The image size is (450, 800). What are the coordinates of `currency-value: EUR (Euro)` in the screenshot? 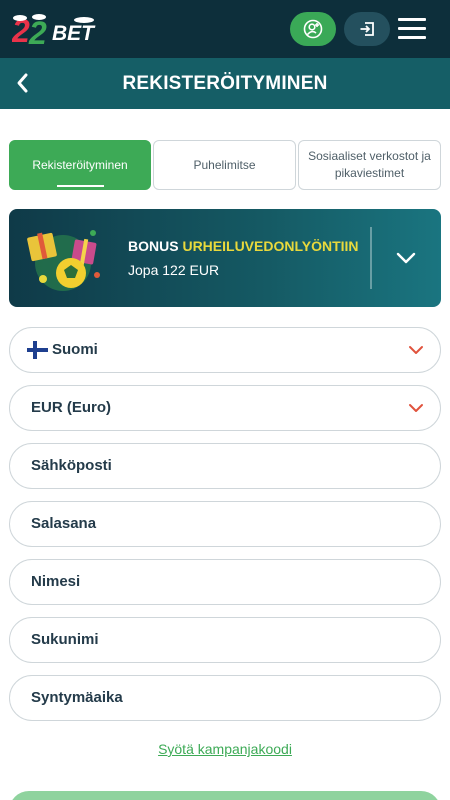 It's located at (71, 407).